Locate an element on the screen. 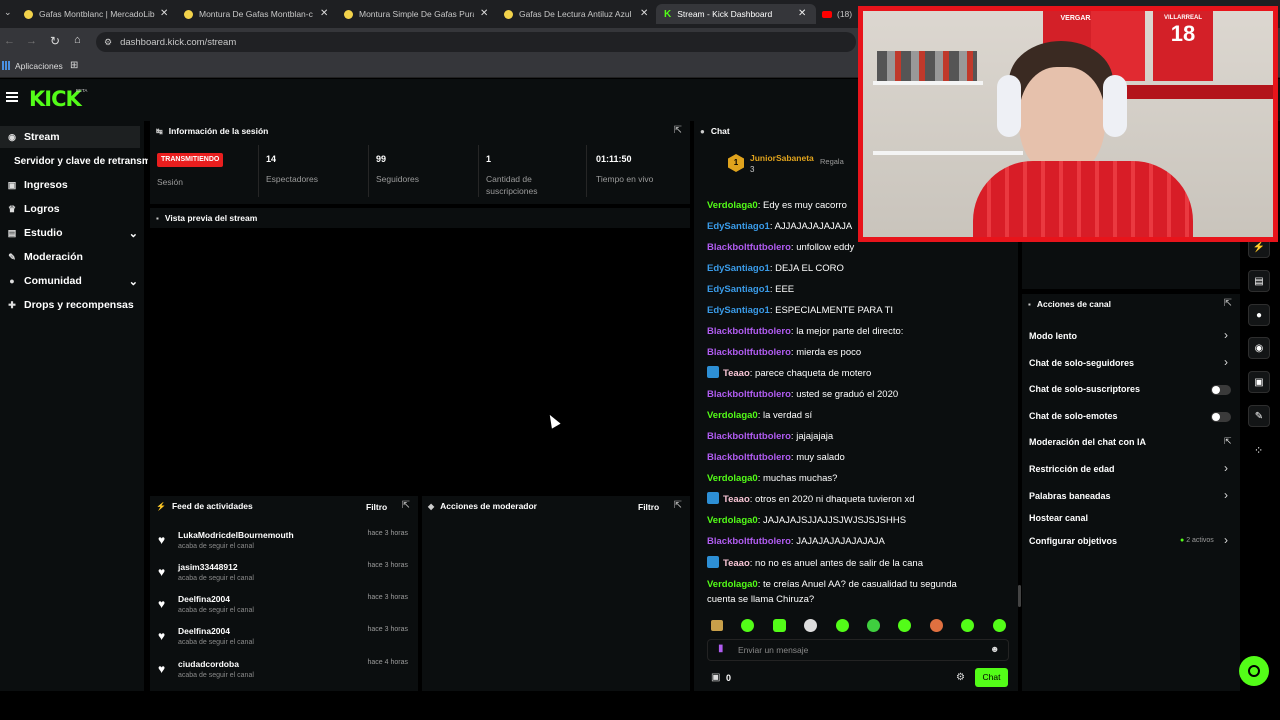 The height and width of the screenshot is (720, 1280). site-info-icon: ⚙ is located at coordinates (108, 42).